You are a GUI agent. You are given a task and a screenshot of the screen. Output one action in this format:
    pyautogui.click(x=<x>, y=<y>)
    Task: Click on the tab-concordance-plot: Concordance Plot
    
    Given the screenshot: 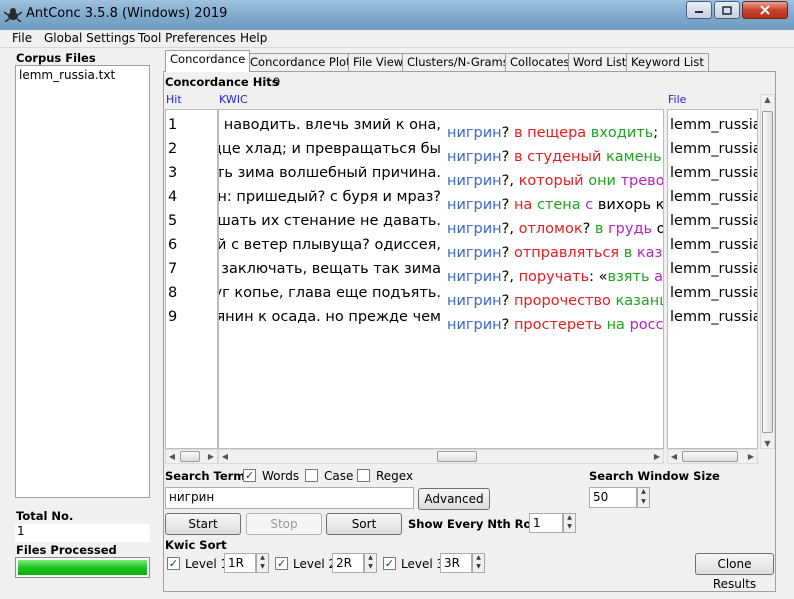 What is the action you would take?
    pyautogui.click(x=300, y=62)
    